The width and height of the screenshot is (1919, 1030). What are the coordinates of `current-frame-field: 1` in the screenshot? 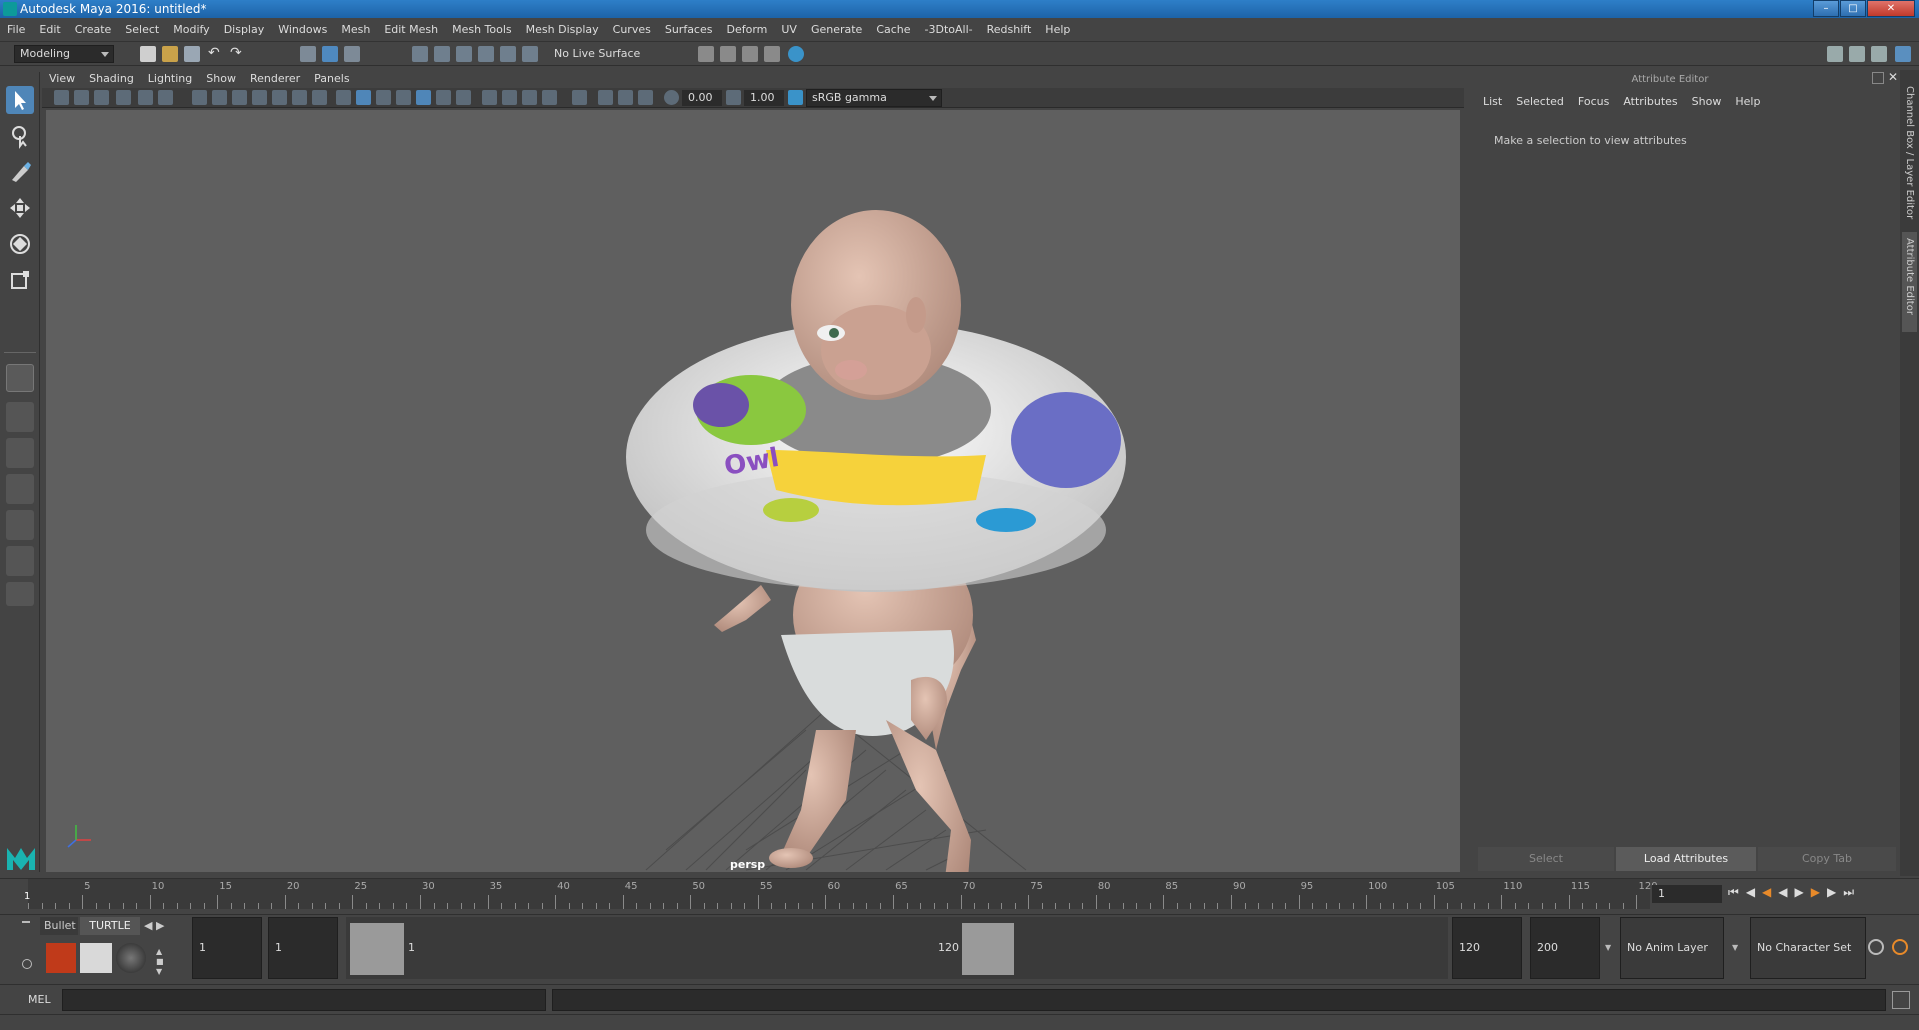 It's located at (1687, 894).